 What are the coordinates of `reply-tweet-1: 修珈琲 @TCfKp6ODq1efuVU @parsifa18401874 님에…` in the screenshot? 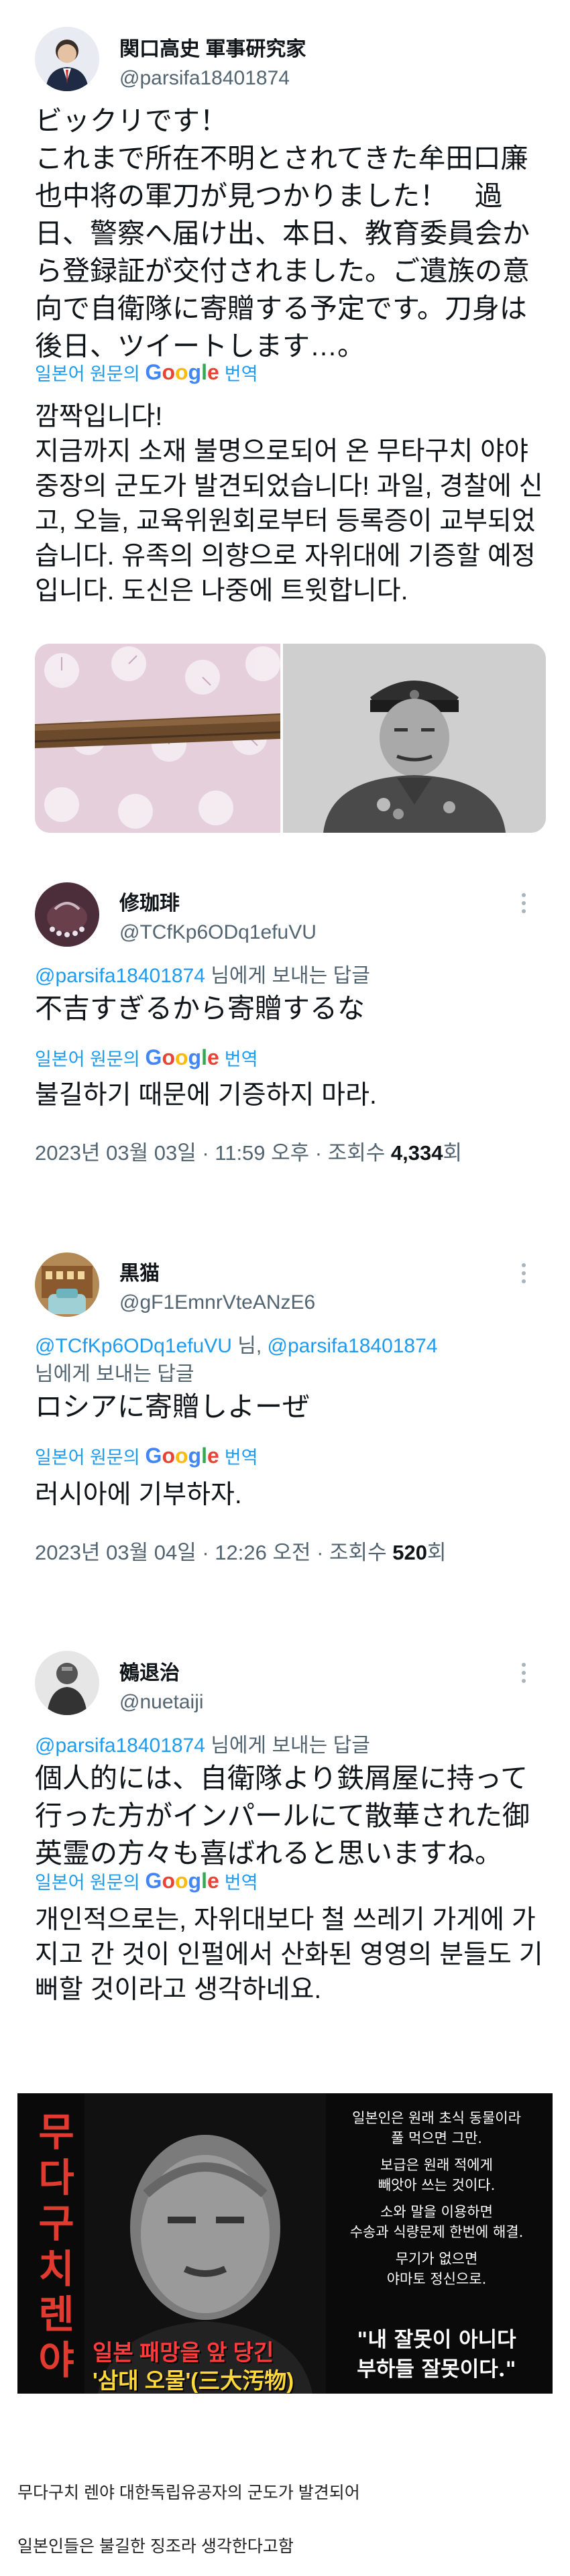 It's located at (285, 1026).